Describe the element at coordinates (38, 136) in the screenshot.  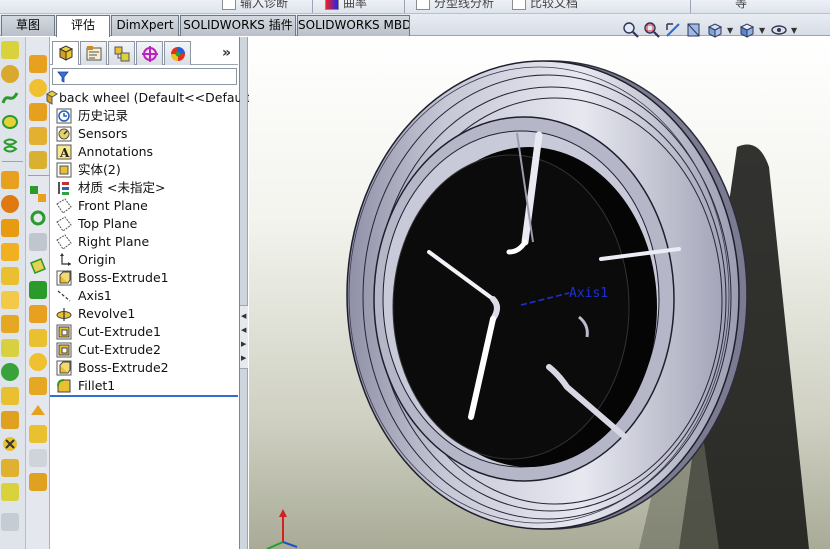
I see `lofted-boss-icon` at that location.